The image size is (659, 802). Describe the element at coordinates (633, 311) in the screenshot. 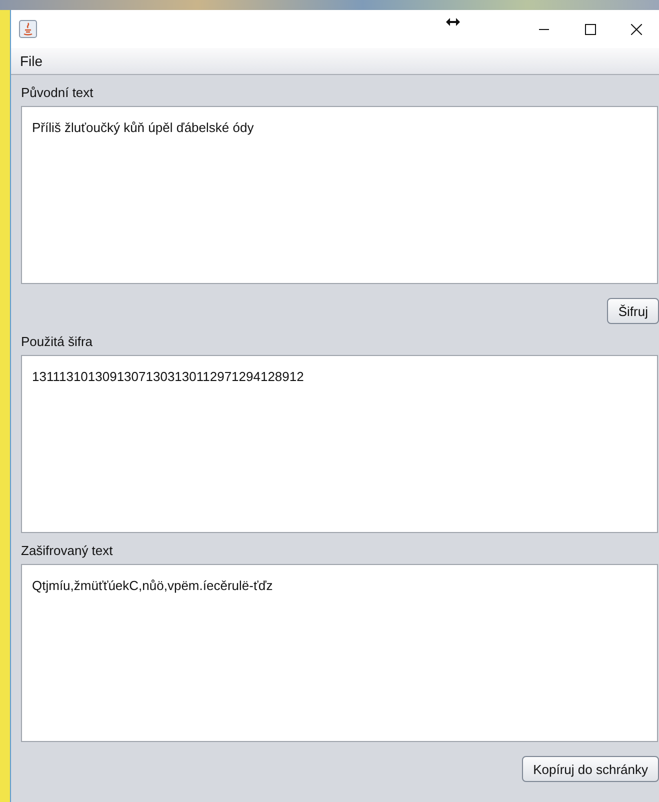

I see `action-button: Šifruj` at that location.